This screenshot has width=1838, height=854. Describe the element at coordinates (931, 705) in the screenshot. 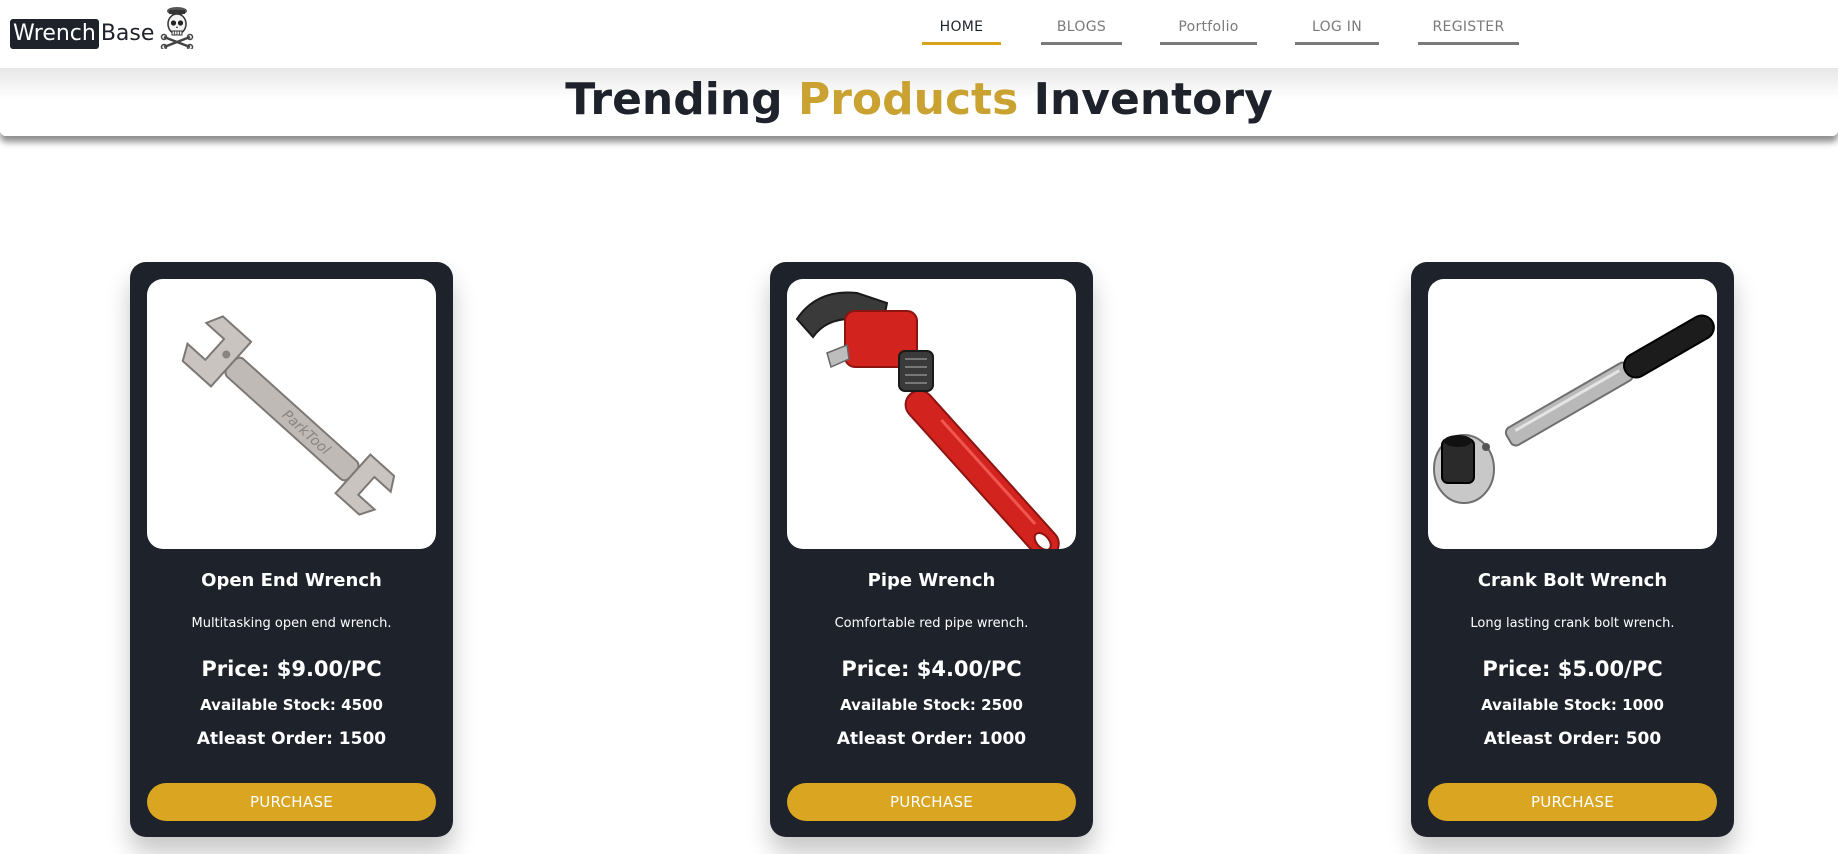

I see `product-stock: Available Stock: 2500` at that location.